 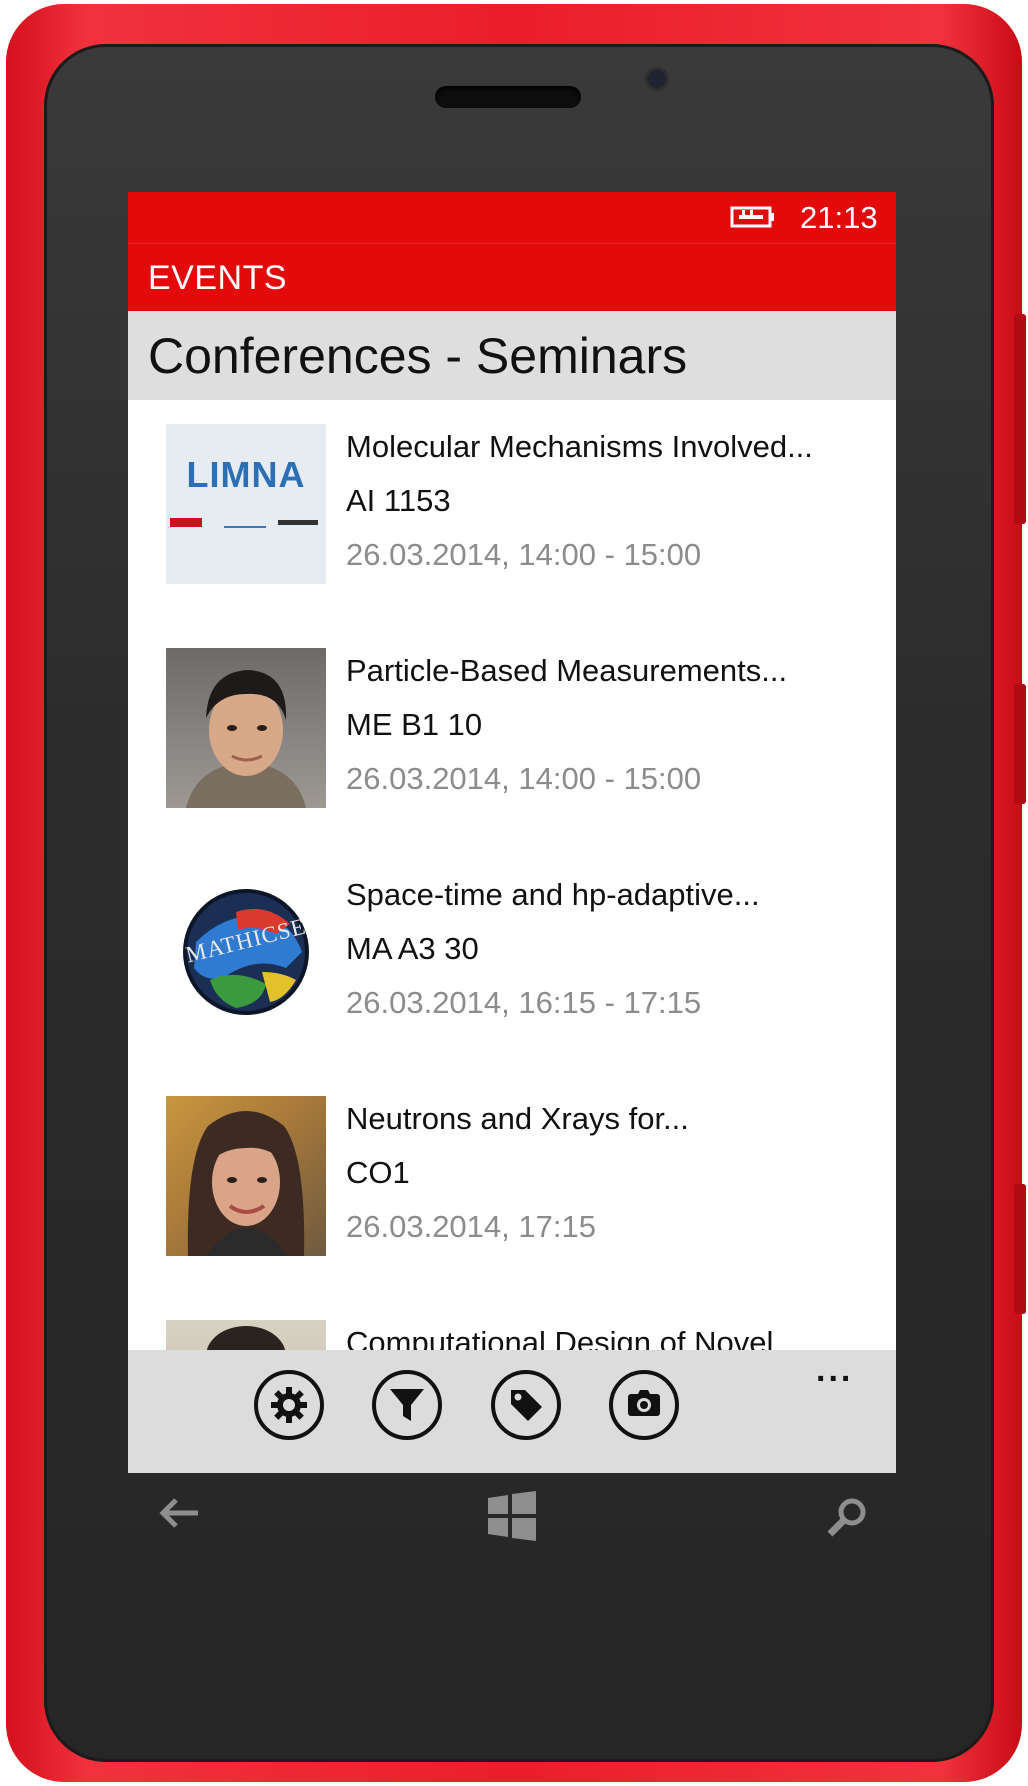 I want to click on tag-icon, so click(x=526, y=1405).